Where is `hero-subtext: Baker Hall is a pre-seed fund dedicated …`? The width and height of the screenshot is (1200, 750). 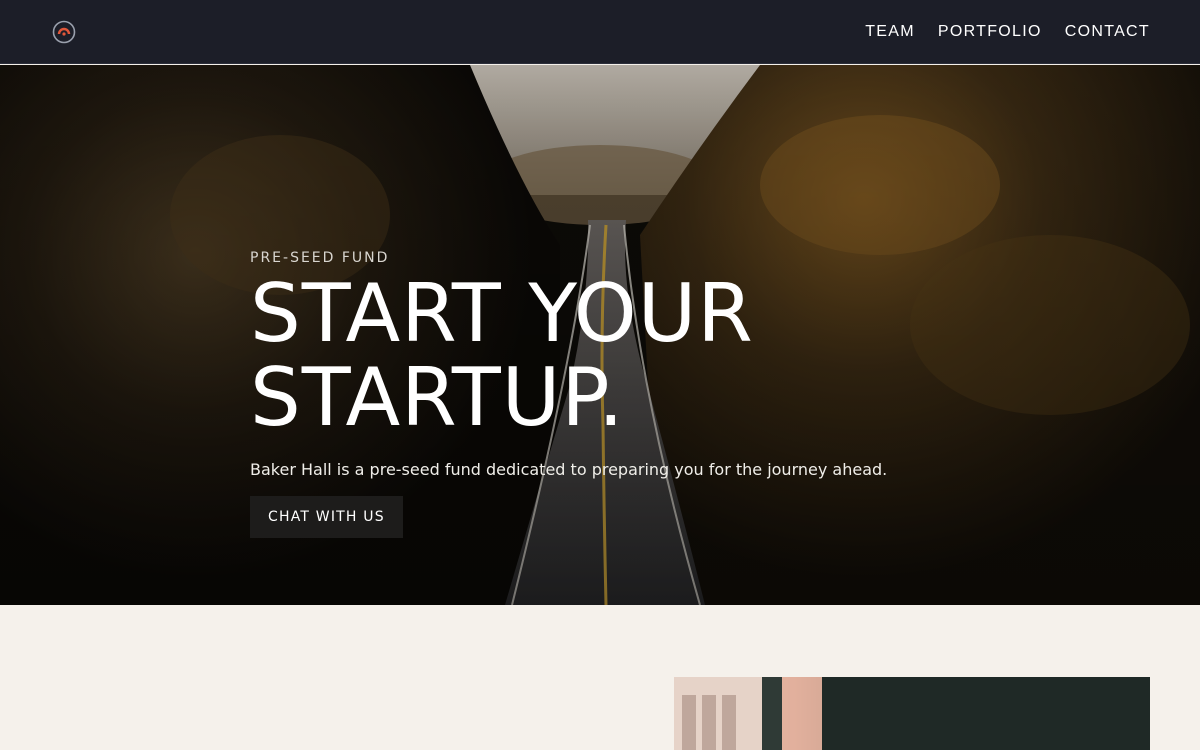 hero-subtext: Baker Hall is a pre-seed fund dedicated … is located at coordinates (569, 469).